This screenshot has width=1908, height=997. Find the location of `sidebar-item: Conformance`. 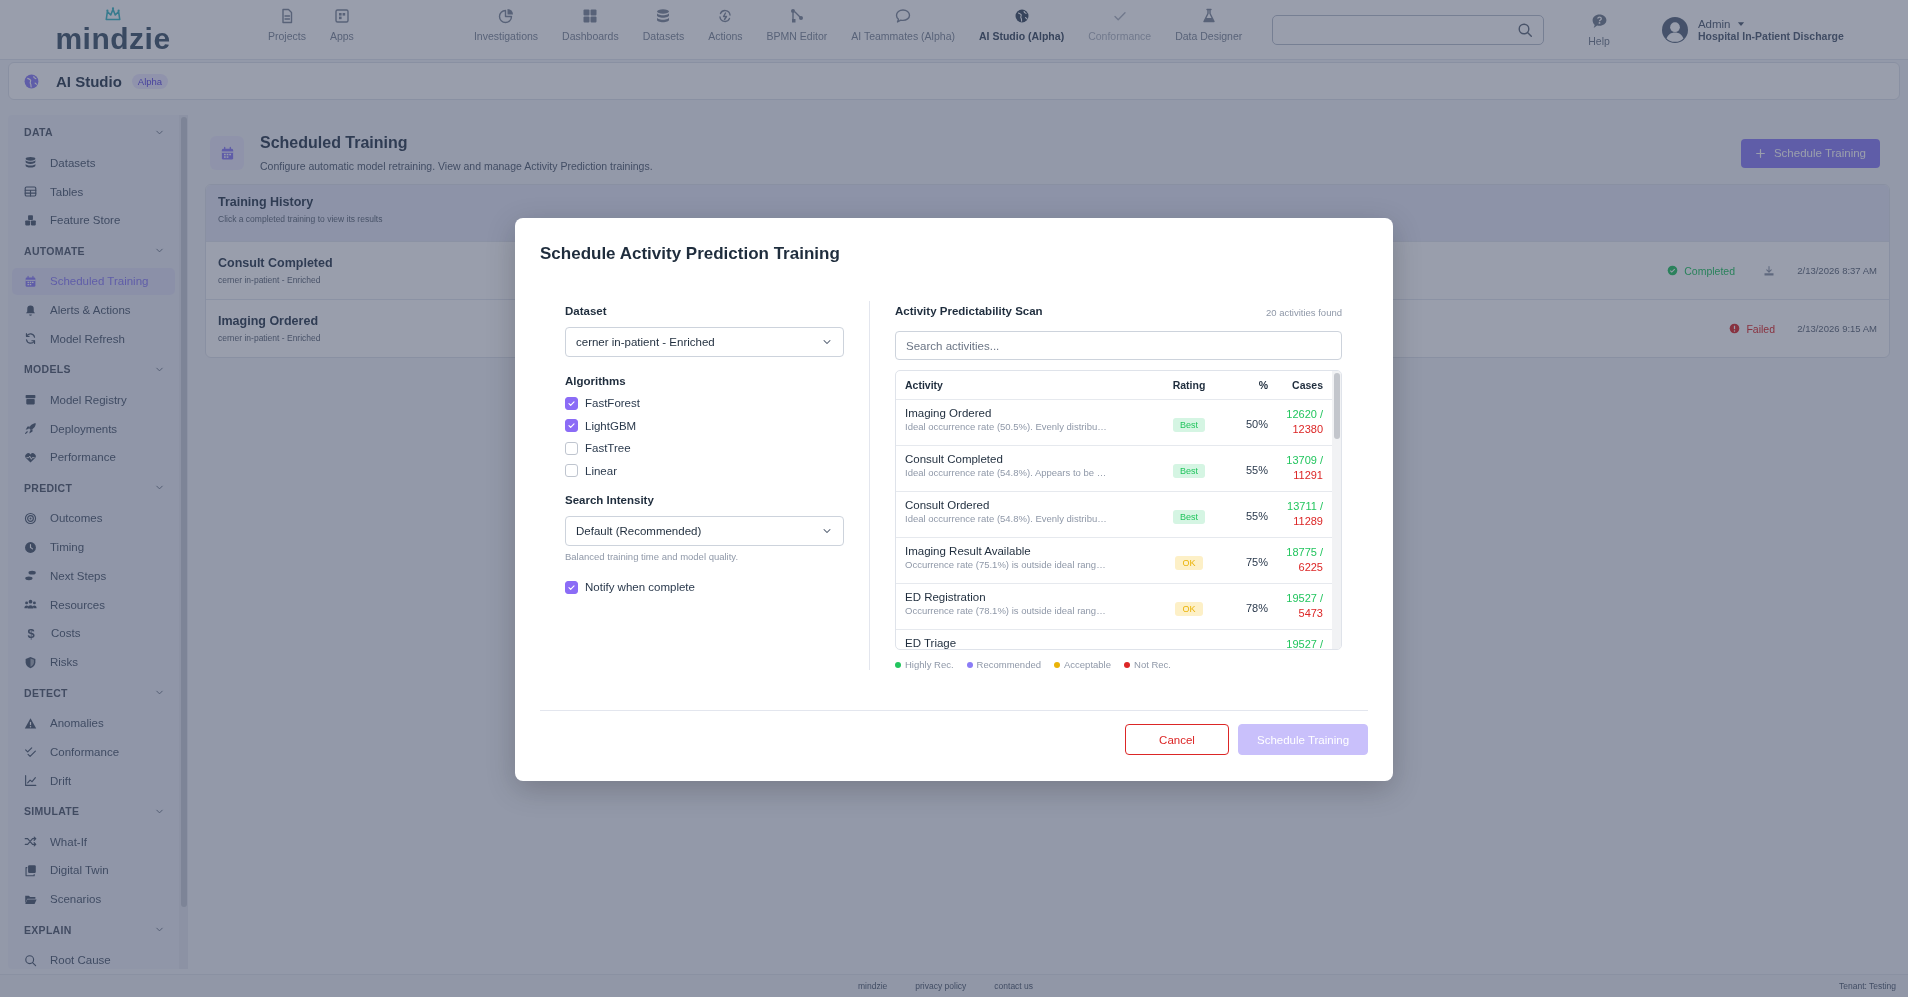

sidebar-item: Conformance is located at coordinates (93, 752).